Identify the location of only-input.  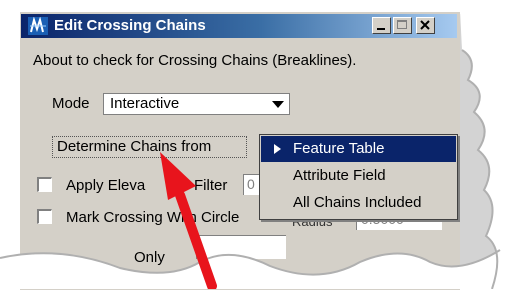
(241, 247).